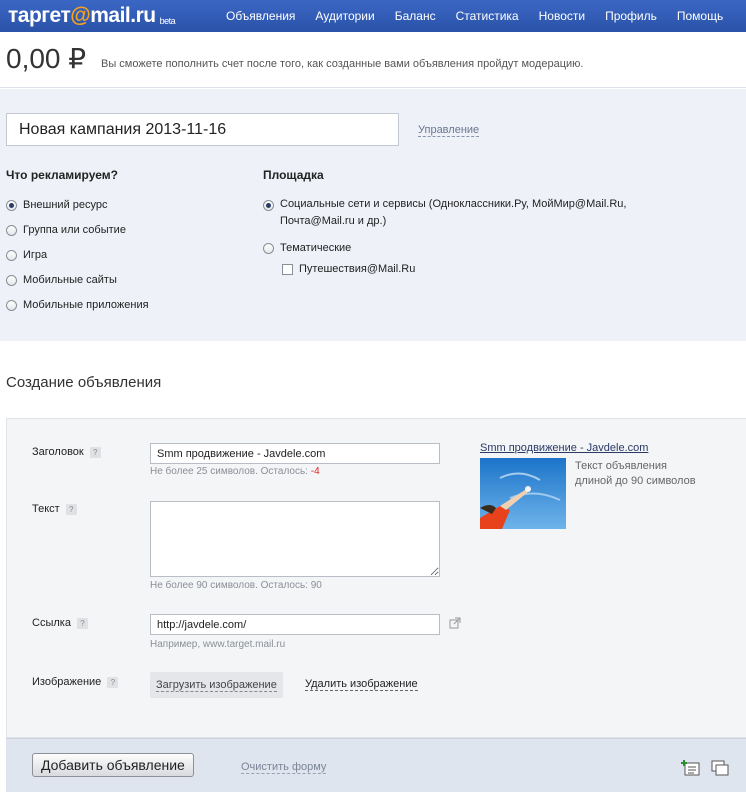 The width and height of the screenshot is (746, 792). Describe the element at coordinates (46, 509) in the screenshot. I see `text-label-text: Текст` at that location.